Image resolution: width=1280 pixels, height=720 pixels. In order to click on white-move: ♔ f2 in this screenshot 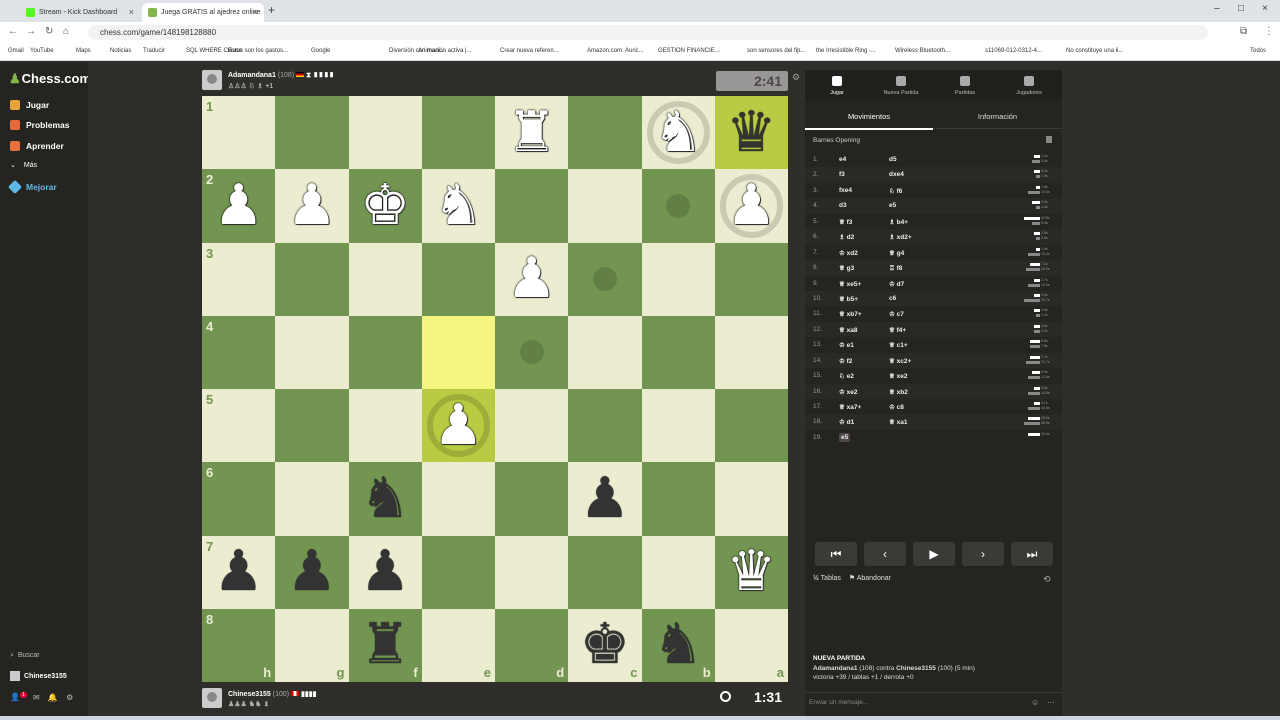, I will do `click(845, 361)`.